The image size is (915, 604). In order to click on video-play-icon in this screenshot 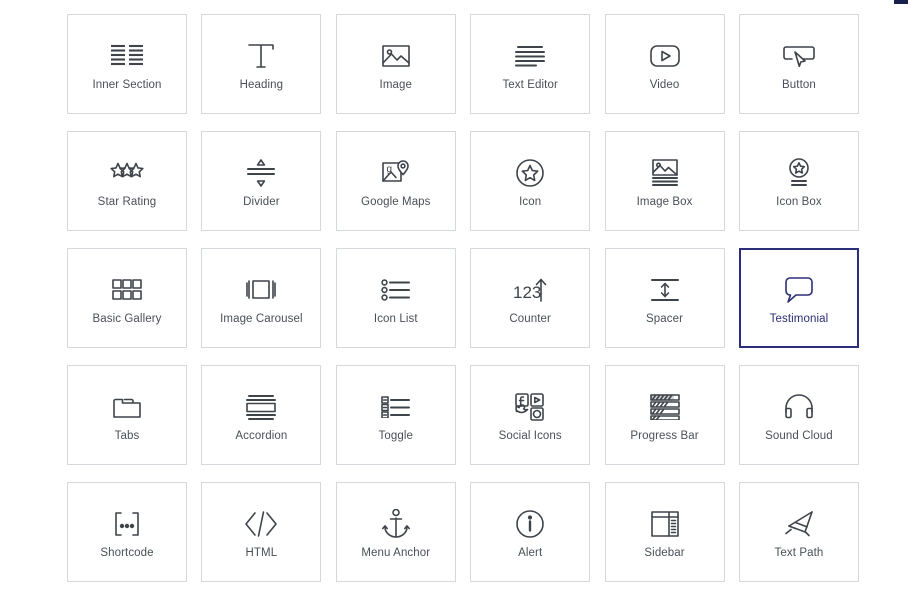, I will do `click(665, 56)`.